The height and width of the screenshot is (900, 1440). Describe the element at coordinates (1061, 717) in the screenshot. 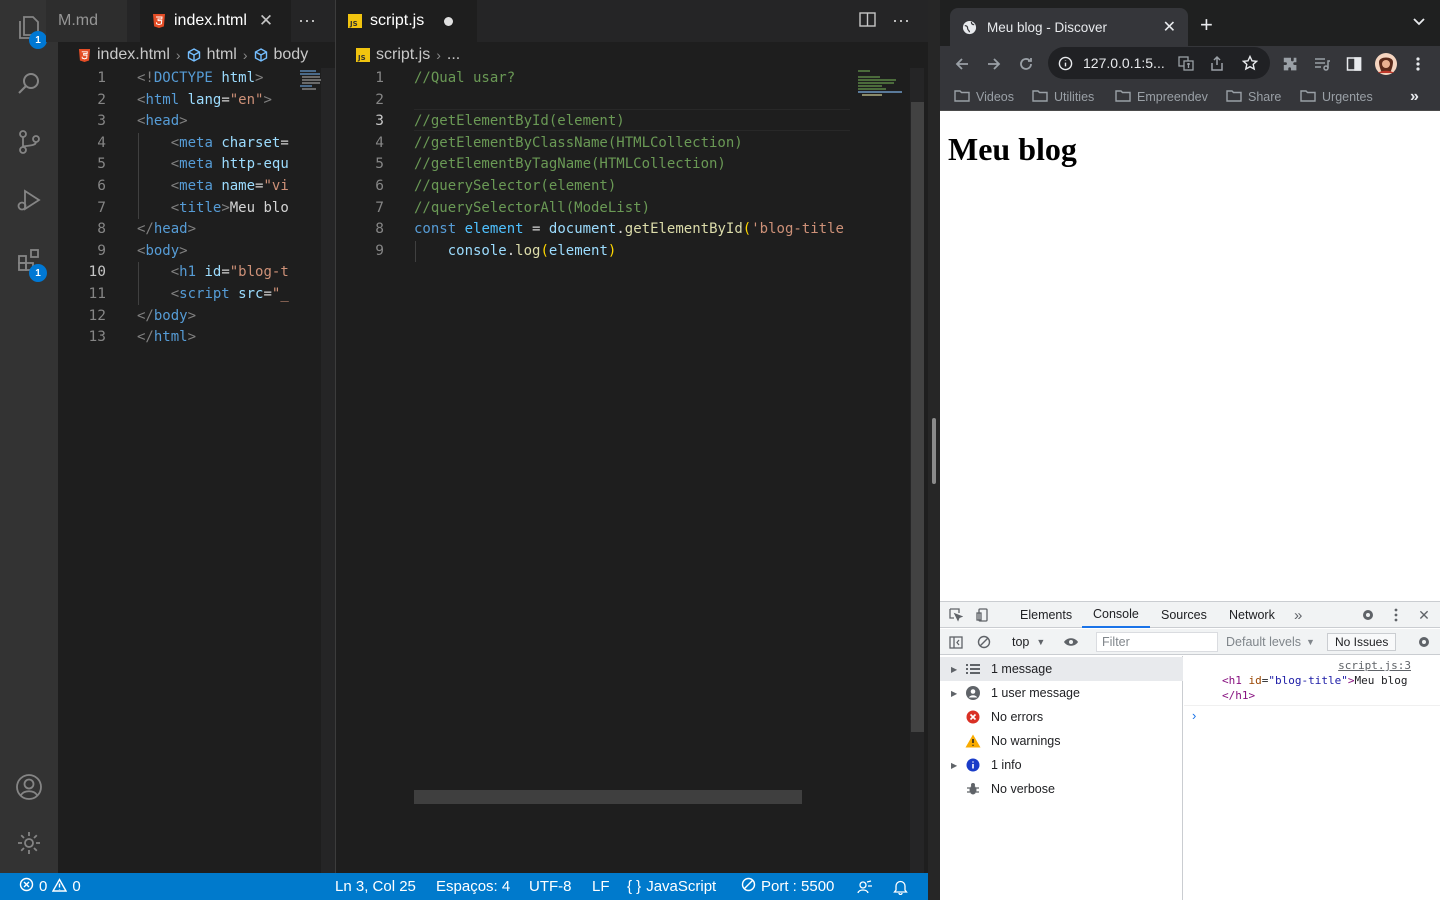

I see `sidebar-item-errors: No errors` at that location.